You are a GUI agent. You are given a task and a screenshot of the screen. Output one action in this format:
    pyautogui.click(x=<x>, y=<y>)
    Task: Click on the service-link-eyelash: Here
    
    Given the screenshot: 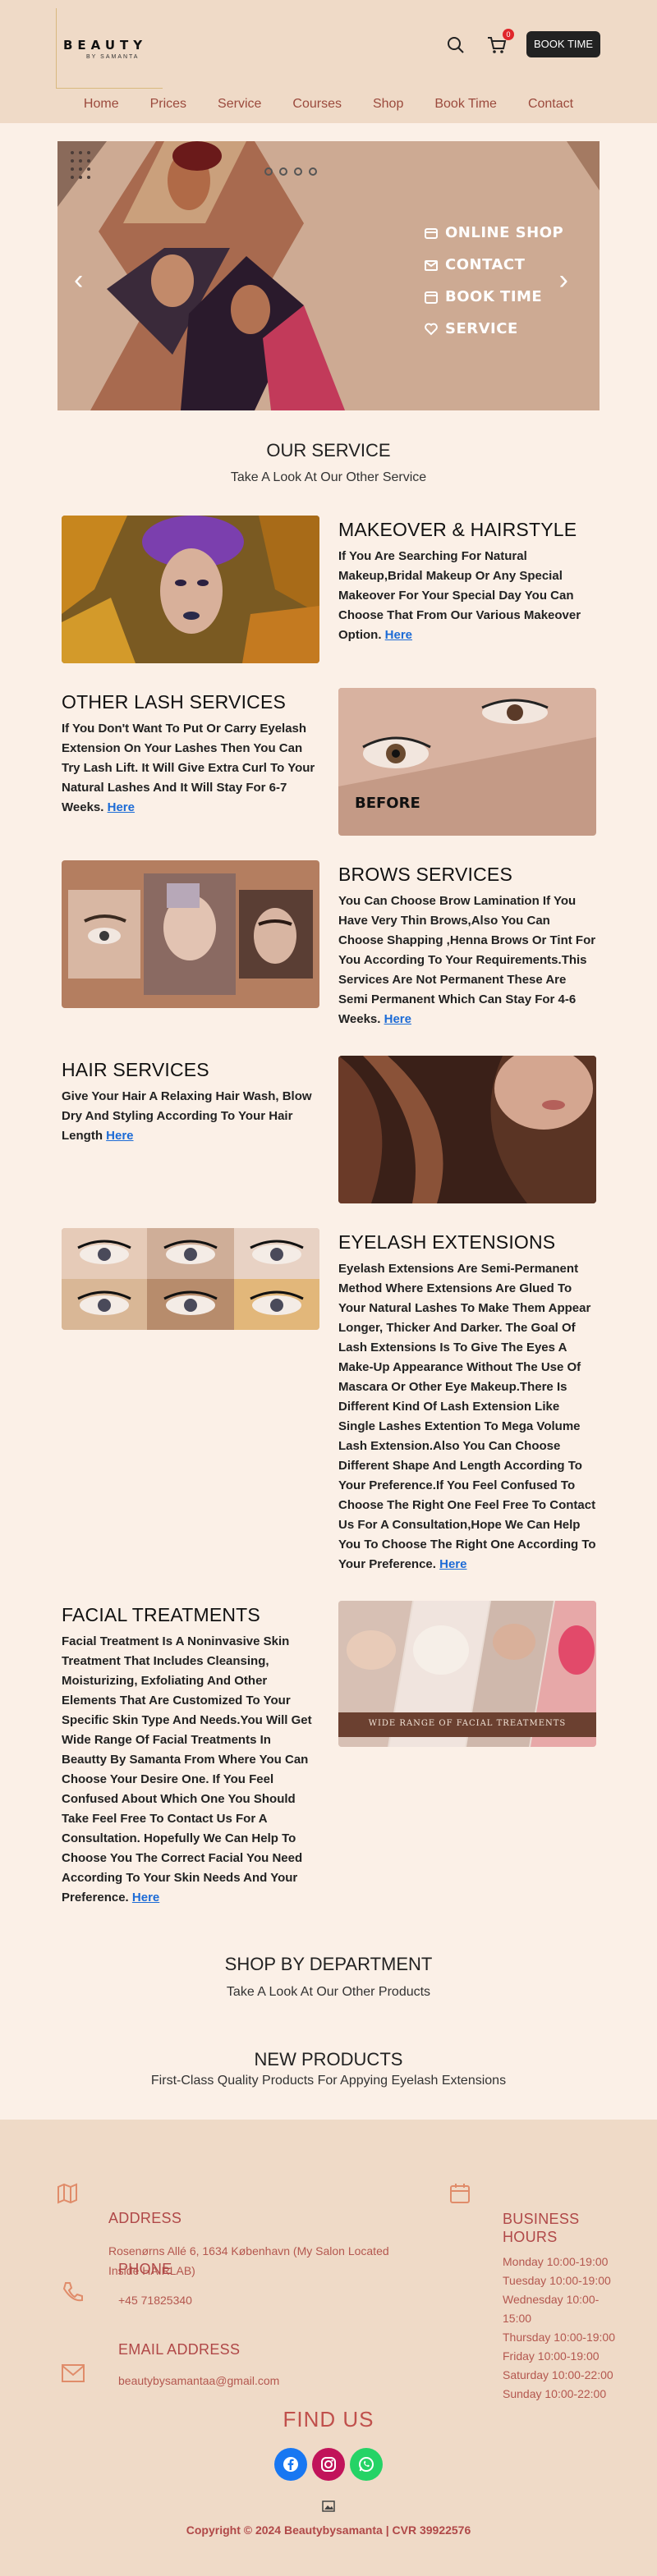 What is the action you would take?
    pyautogui.click(x=452, y=1564)
    